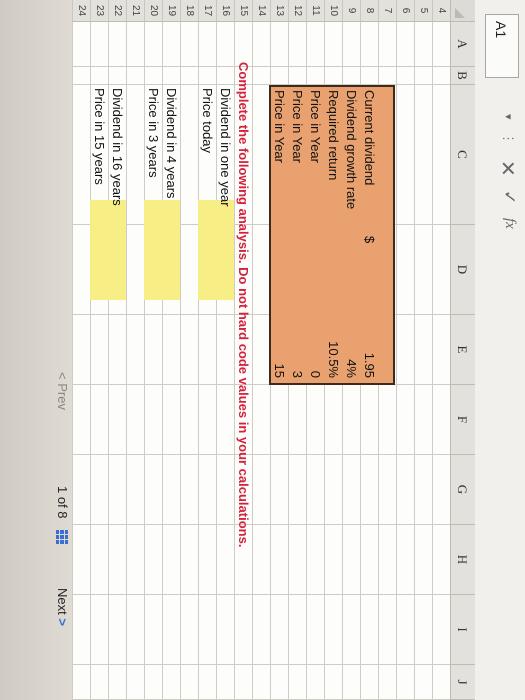  Describe the element at coordinates (279, 339) in the screenshot. I see `value-price-year-15: 15` at that location.